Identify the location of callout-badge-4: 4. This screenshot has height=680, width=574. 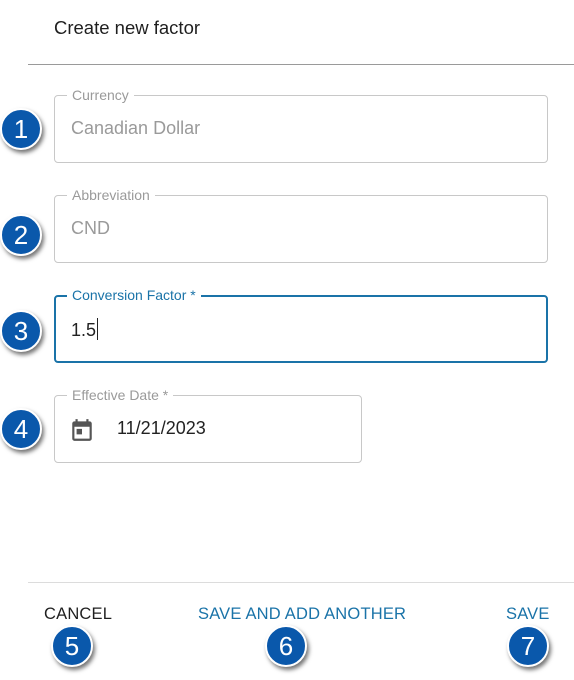
(21, 429).